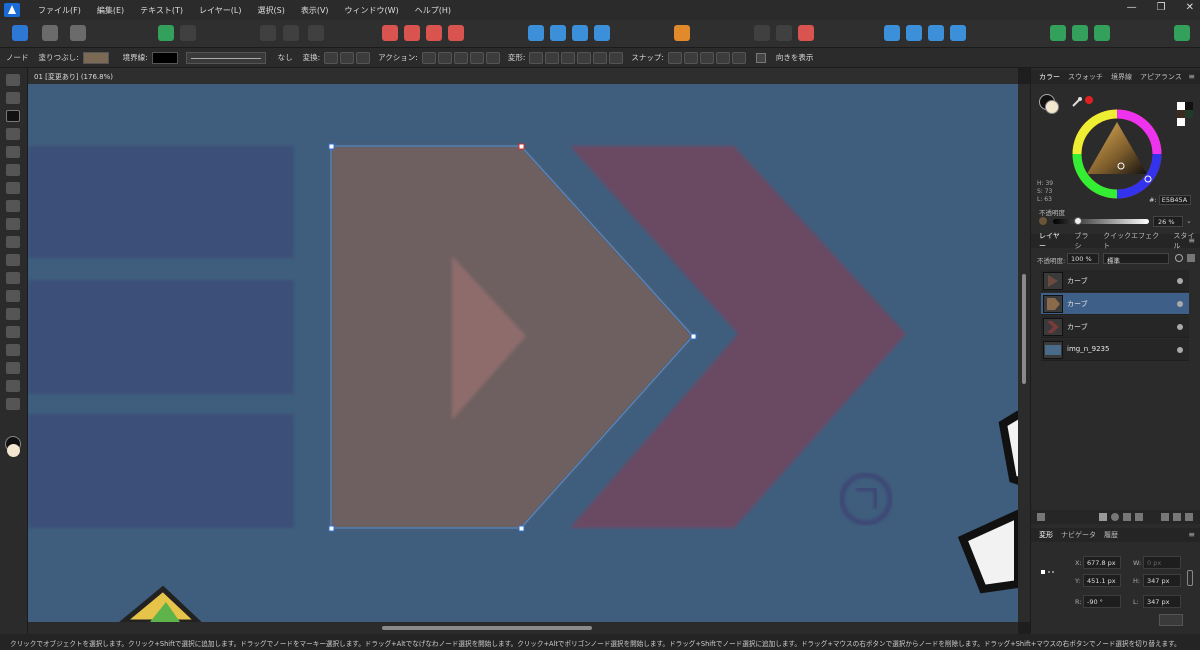 The height and width of the screenshot is (650, 1200). What do you see at coordinates (892, 33) in the screenshot?
I see `move-to-back-icon` at bounding box center [892, 33].